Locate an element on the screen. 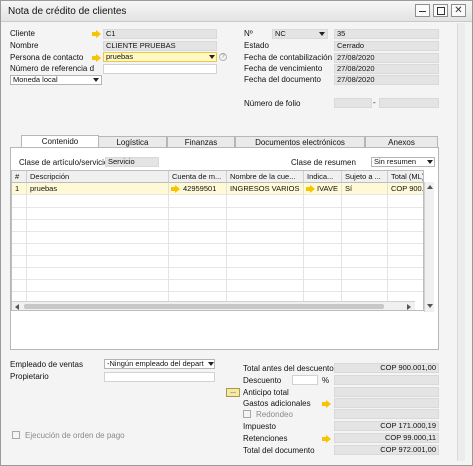 This screenshot has height=466, width=473. cliente-label: Cliente is located at coordinates (22, 33).